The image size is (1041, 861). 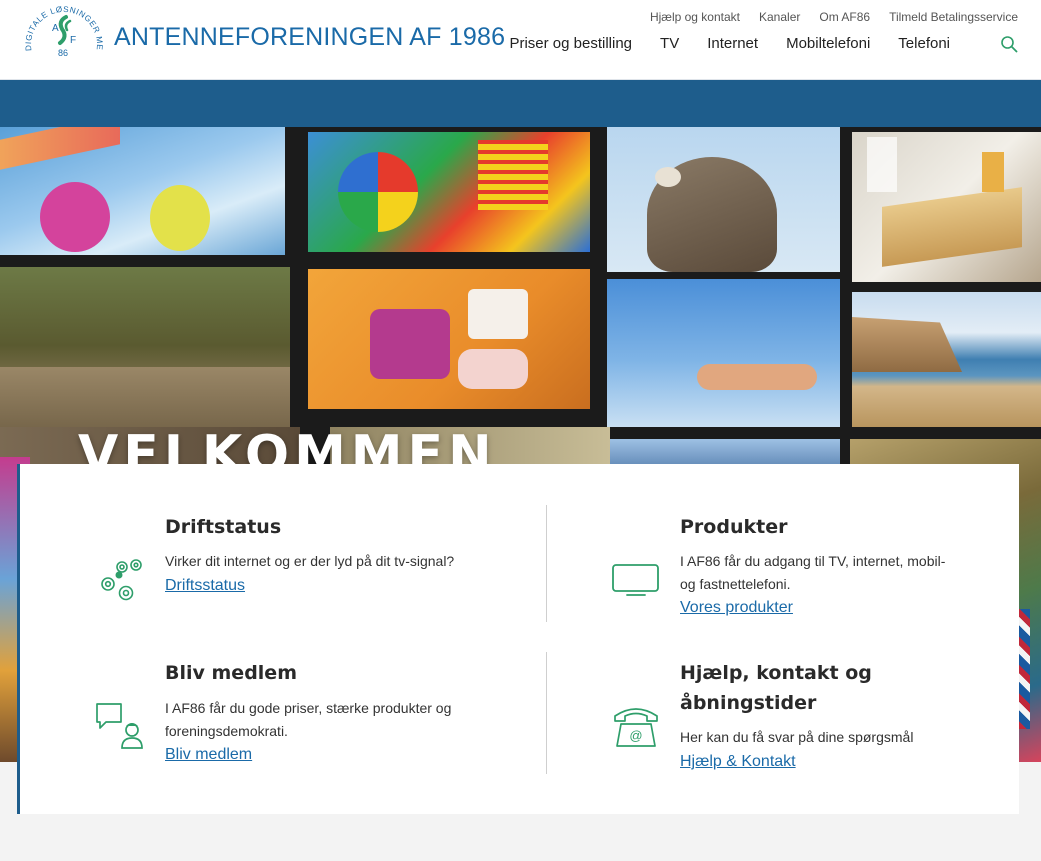 I want to click on monitor-icon, so click(x=635, y=580).